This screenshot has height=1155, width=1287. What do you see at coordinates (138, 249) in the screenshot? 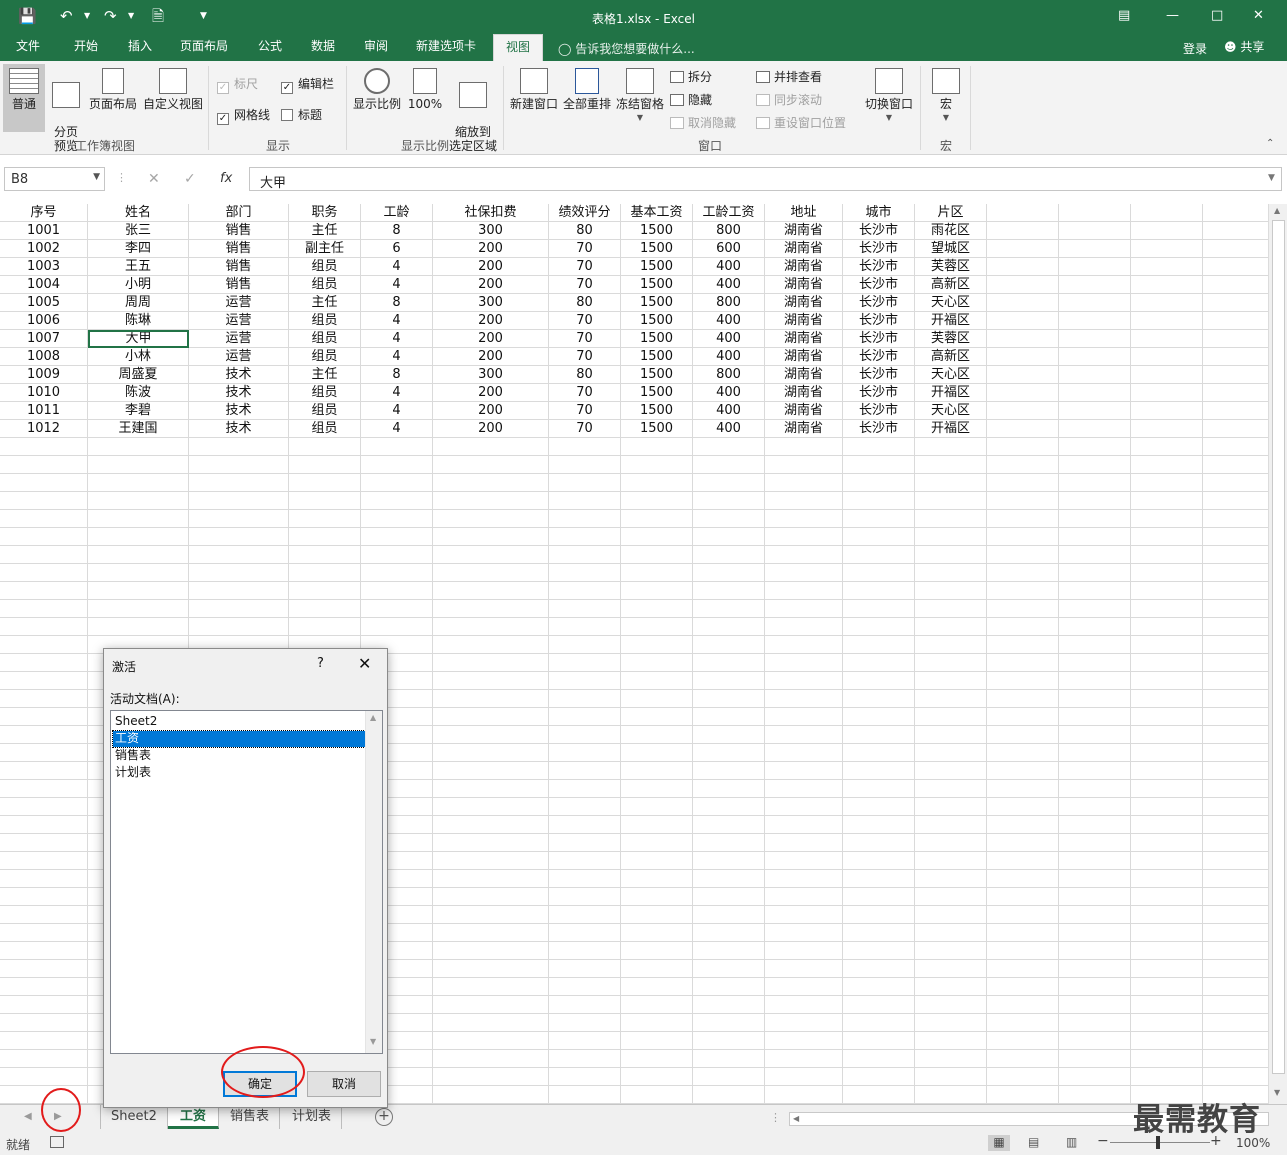
I see `data-cell: 李四` at bounding box center [138, 249].